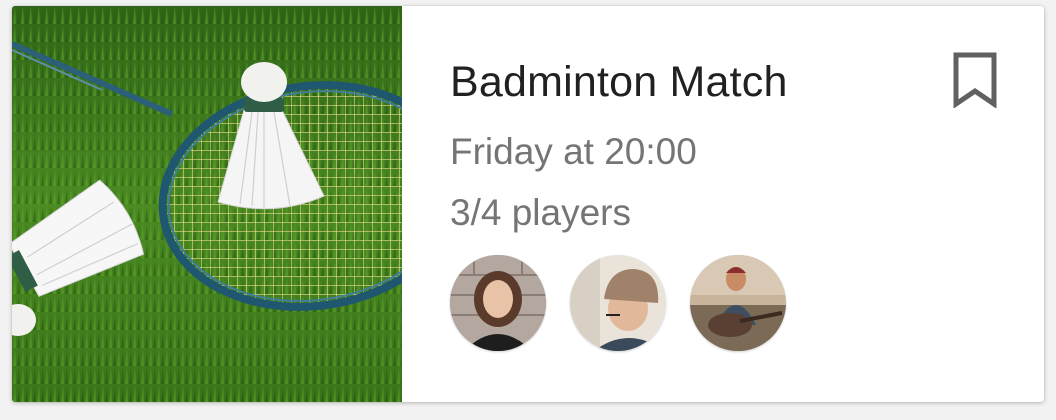 This screenshot has height=420, width=1056. I want to click on event-time: Friday at 20:00, so click(573, 151).